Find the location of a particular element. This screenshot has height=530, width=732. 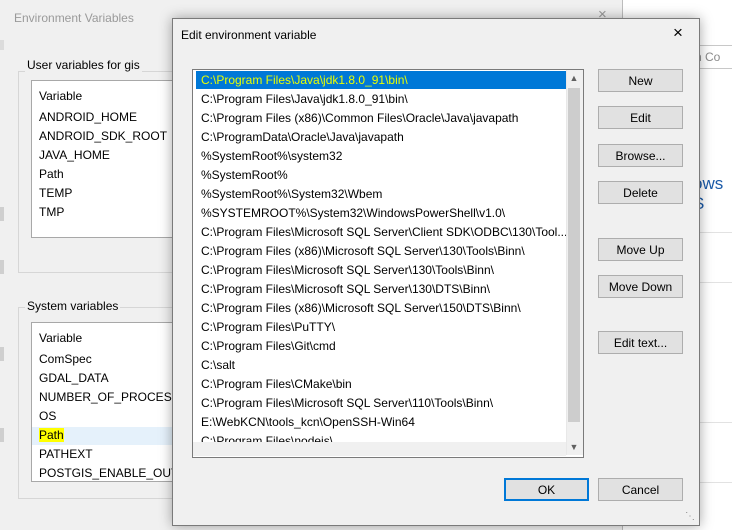

list-item: NUMBER_OF_PROCESSOR is located at coordinates (110, 397).